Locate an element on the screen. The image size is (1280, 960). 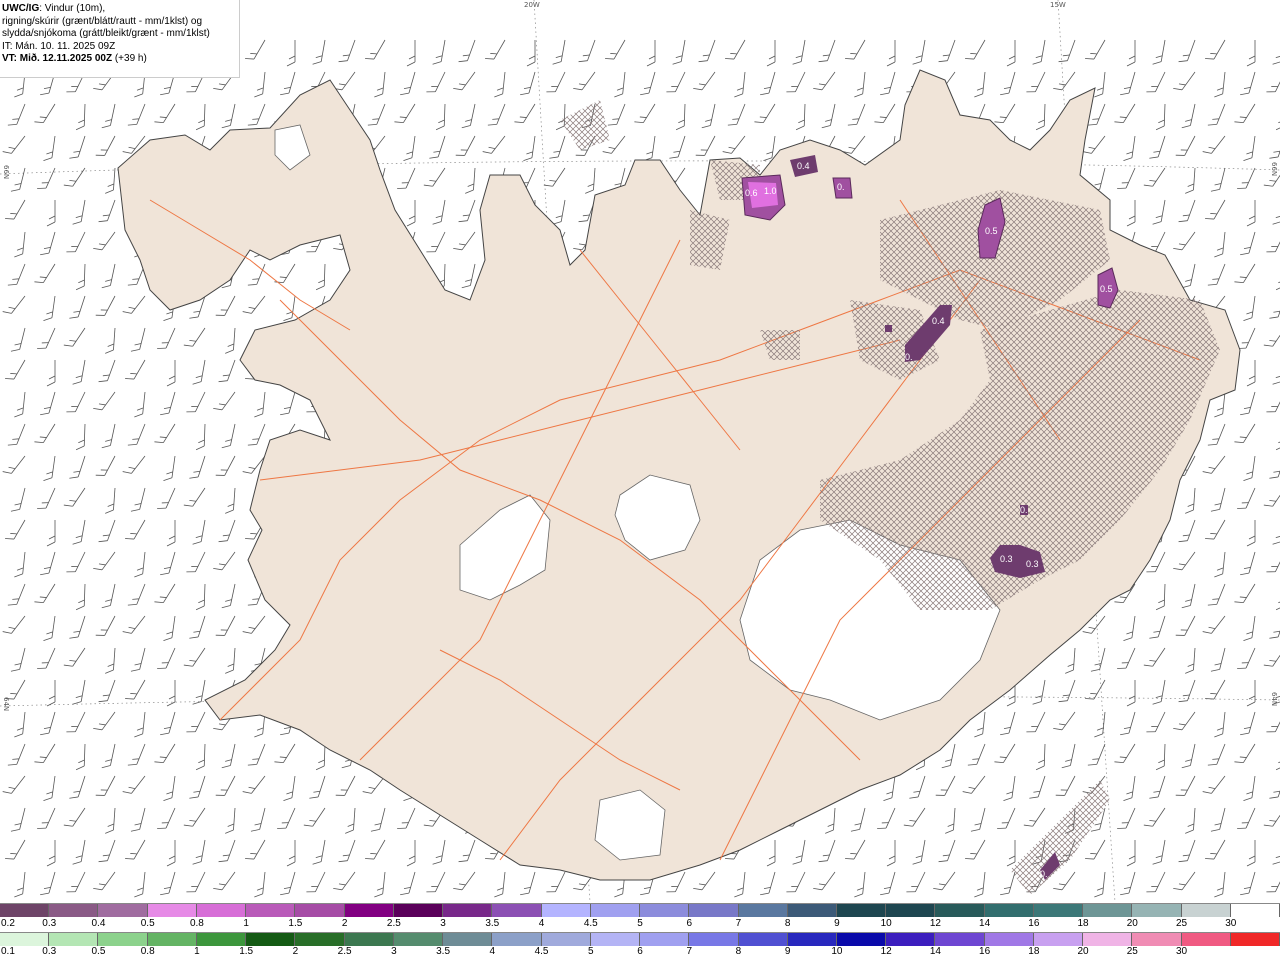
legend-label: 3 is located at coordinates (394, 951).